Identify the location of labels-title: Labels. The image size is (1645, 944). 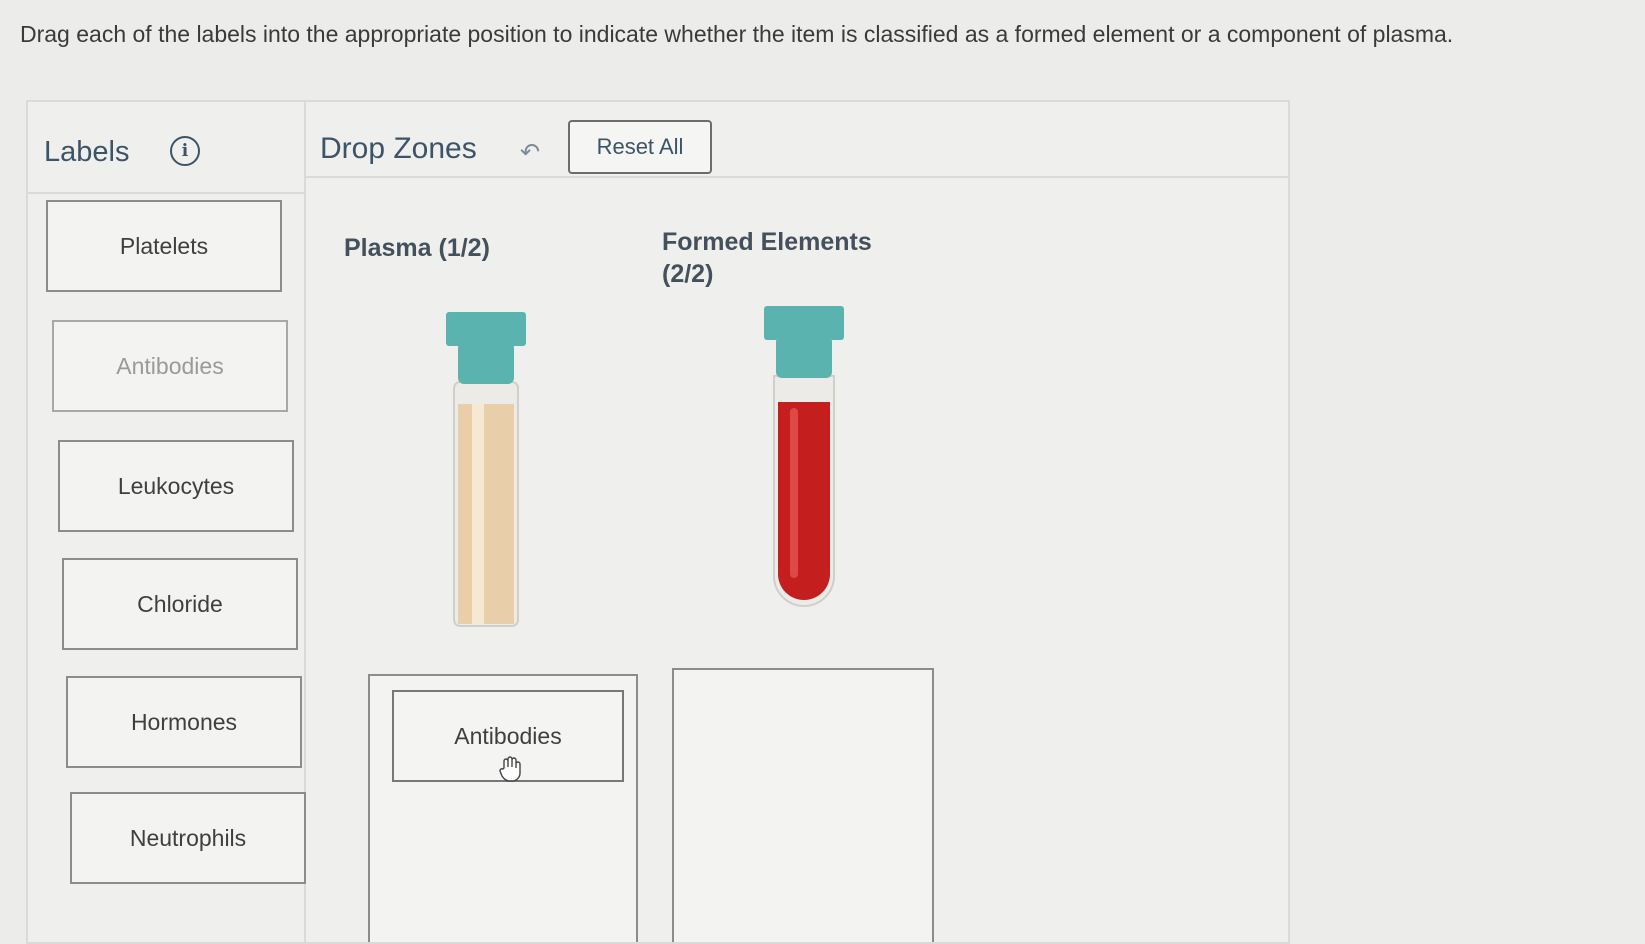
(87, 152).